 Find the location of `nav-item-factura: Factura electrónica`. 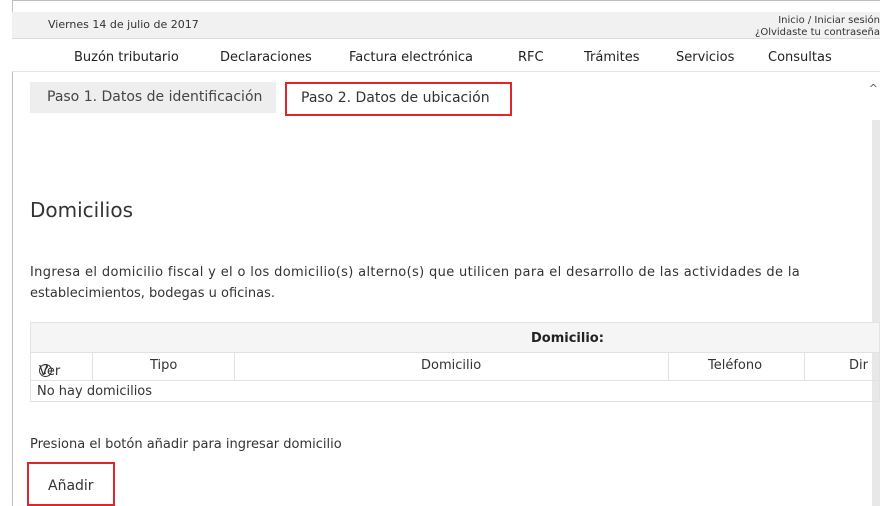

nav-item-factura: Factura electrónica is located at coordinates (411, 57).